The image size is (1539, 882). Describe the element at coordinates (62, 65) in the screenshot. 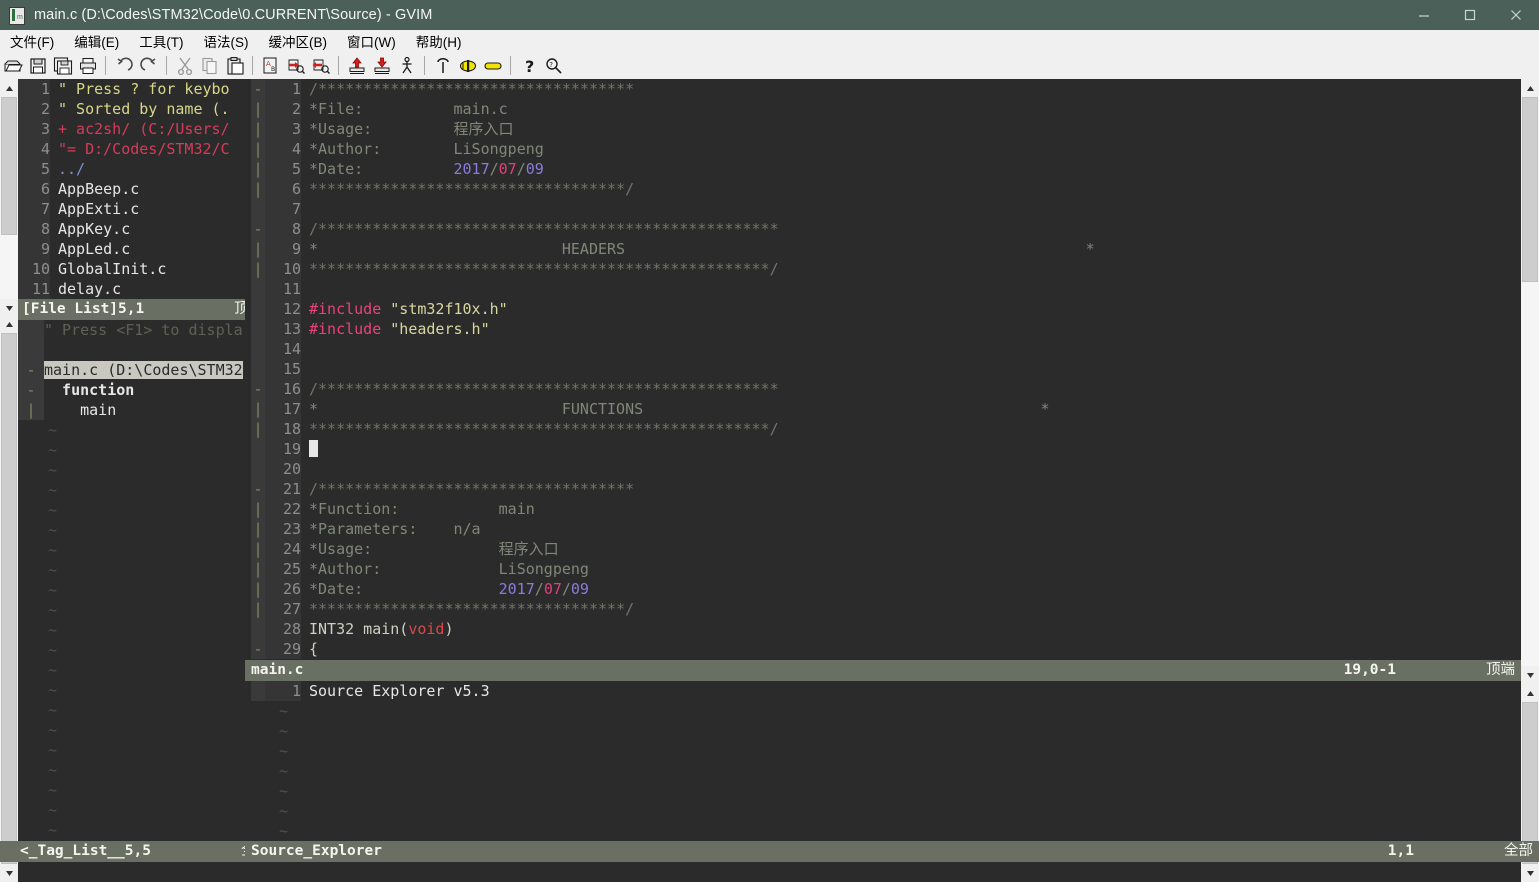

I see `save-all-icon` at that location.